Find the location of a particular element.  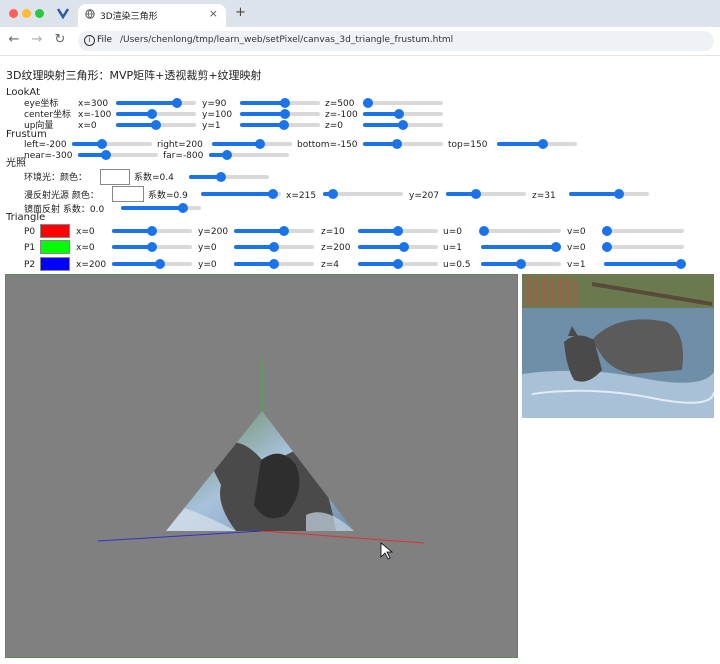

diffuse-color-picker is located at coordinates (128, 194).